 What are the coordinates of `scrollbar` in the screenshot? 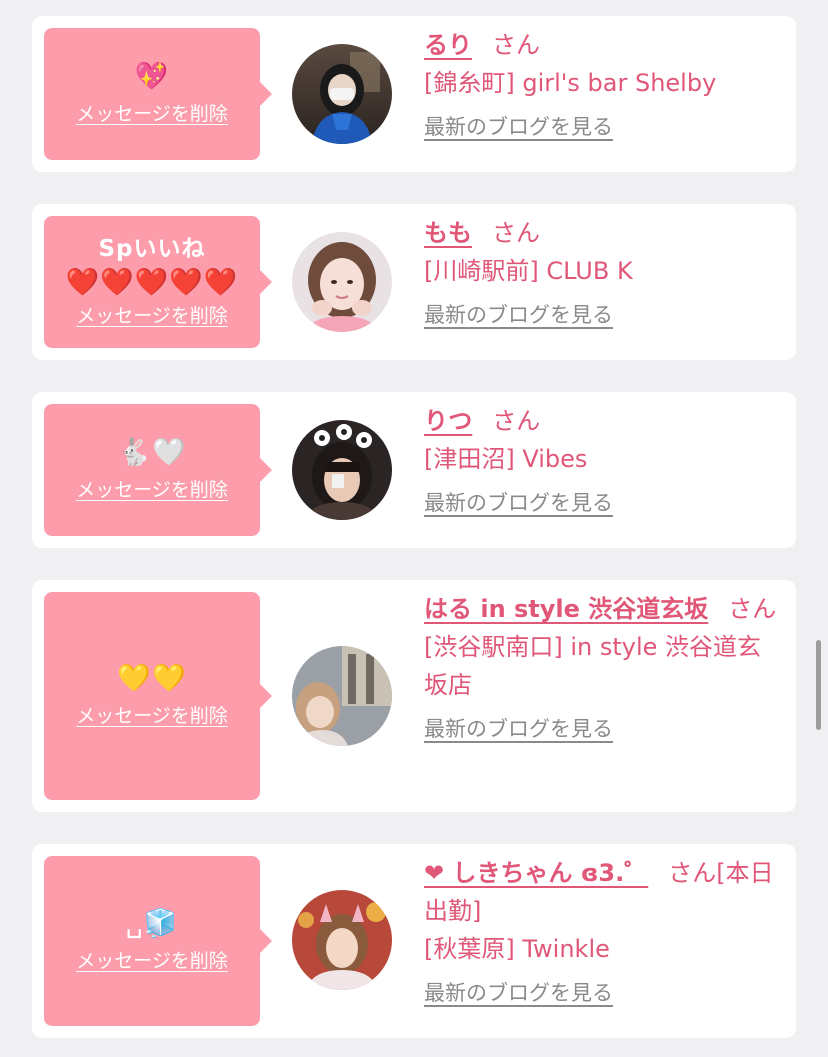 It's located at (818, 685).